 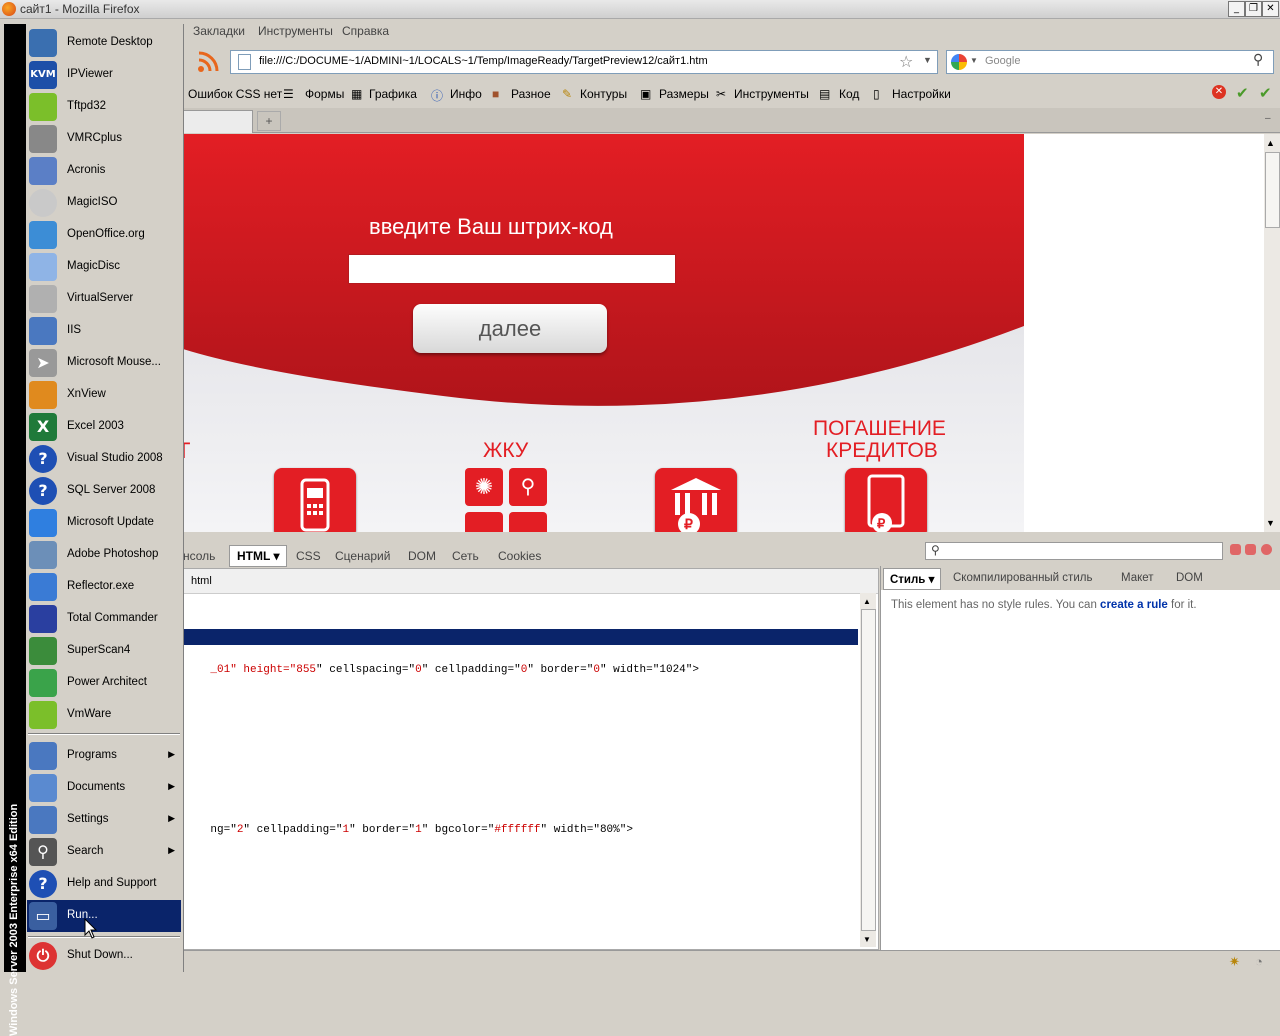 What do you see at coordinates (218, 121) in the screenshot?
I see `tab-site1` at bounding box center [218, 121].